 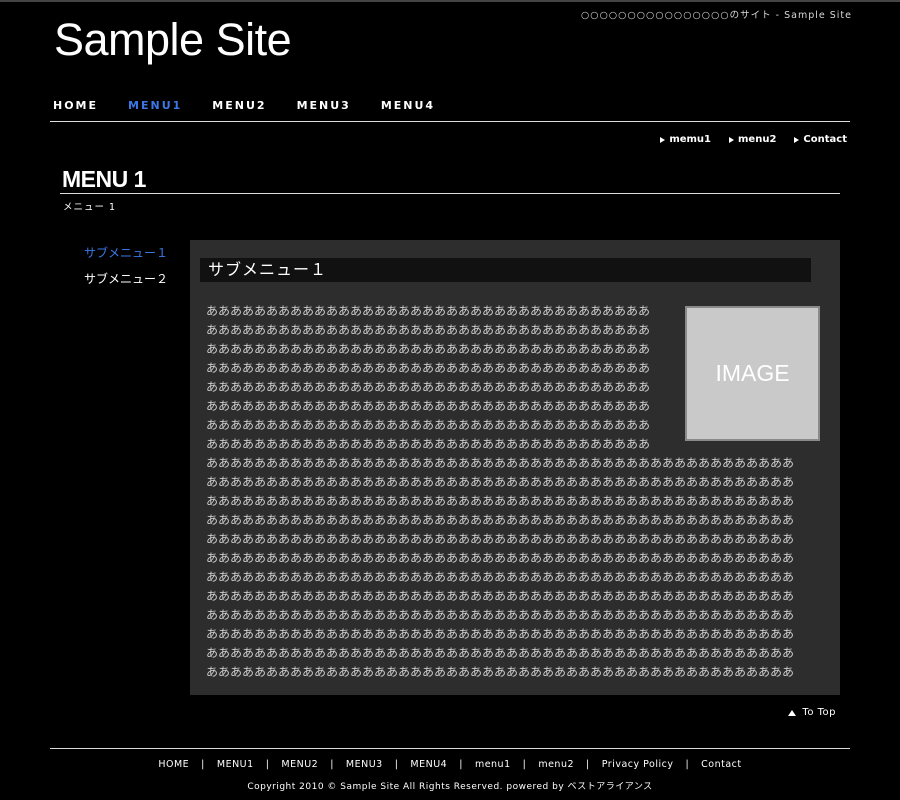 I want to click on page-title: MENU 1, so click(x=104, y=179).